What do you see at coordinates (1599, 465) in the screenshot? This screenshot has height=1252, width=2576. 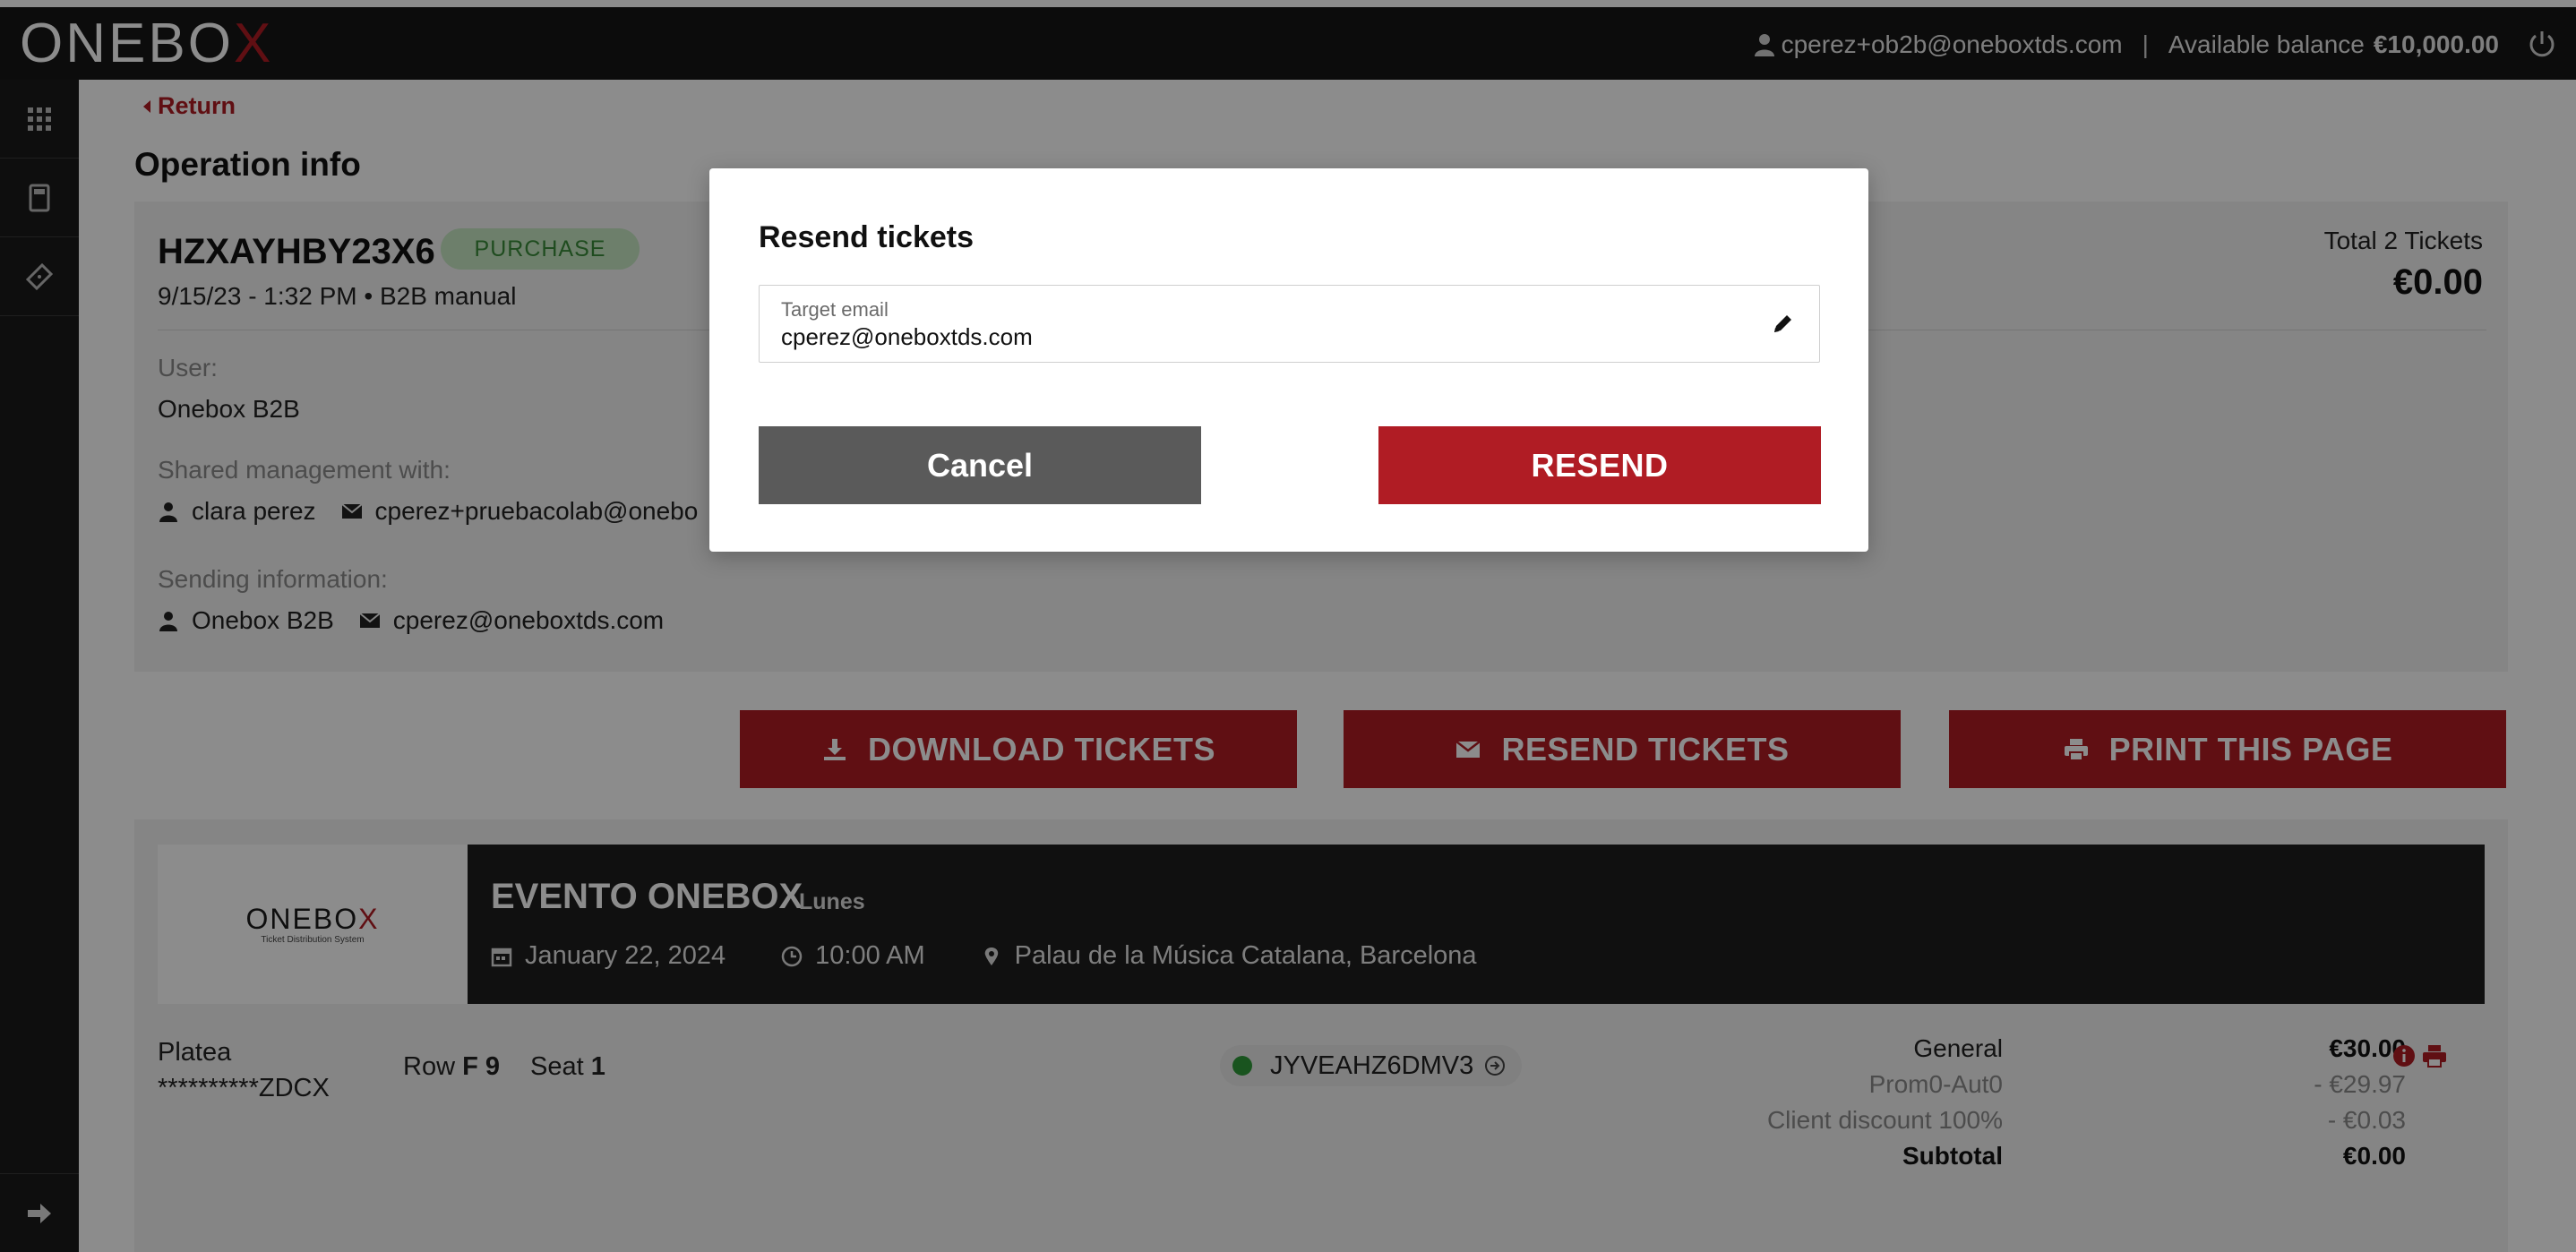 I see `resend-button: RESEND` at bounding box center [1599, 465].